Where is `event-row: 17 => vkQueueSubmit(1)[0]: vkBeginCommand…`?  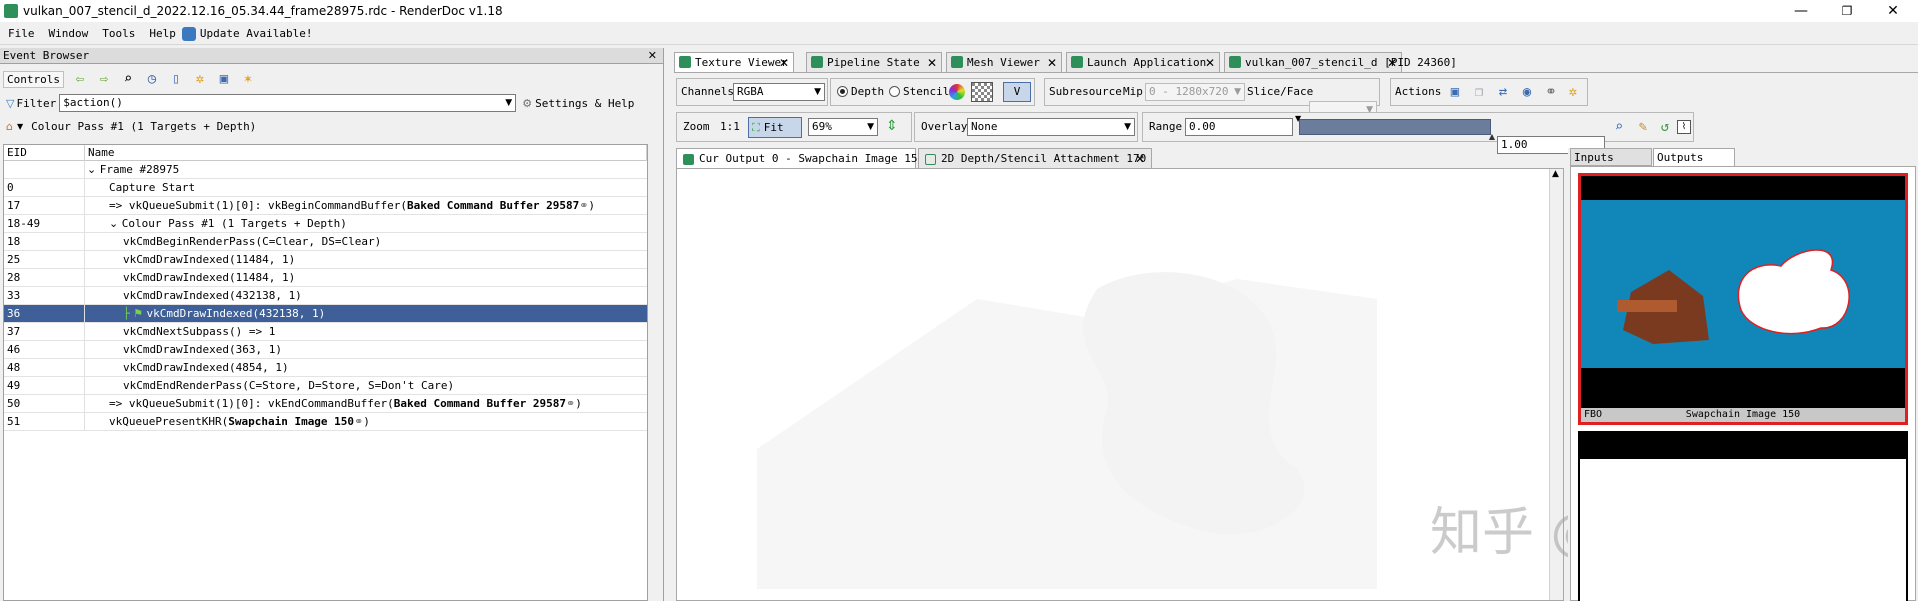
event-row: 17 => vkQueueSubmit(1)[0]: vkBeginCommand… is located at coordinates (325, 206).